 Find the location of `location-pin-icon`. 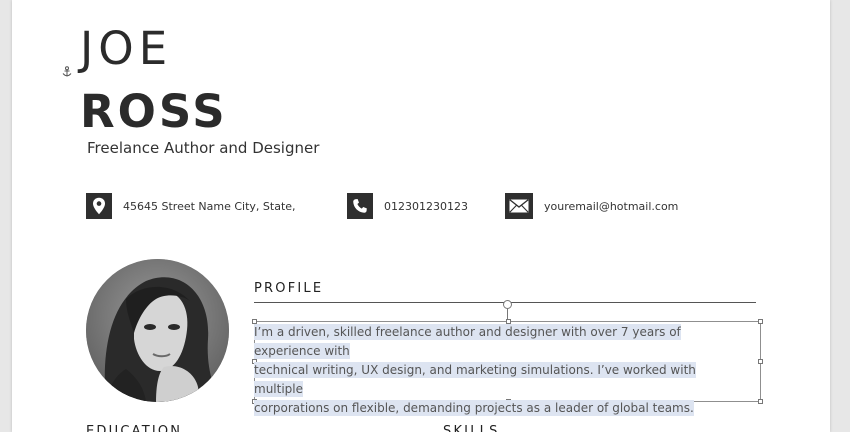

location-pin-icon is located at coordinates (99, 206).